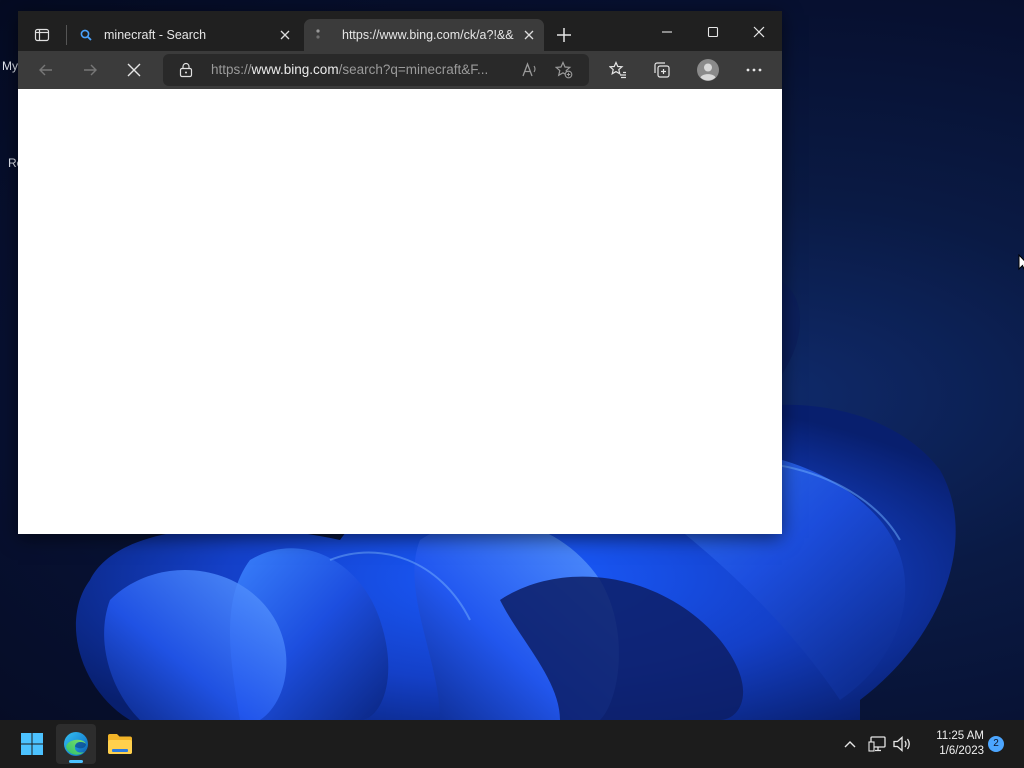 The image size is (1024, 768). Describe the element at coordinates (960, 736) in the screenshot. I see `clock-time: 11:25 AM` at that location.